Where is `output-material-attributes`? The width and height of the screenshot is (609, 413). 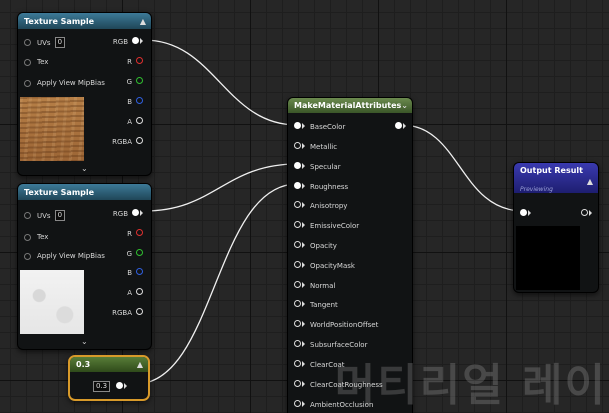
output-material-attributes is located at coordinates (398, 126).